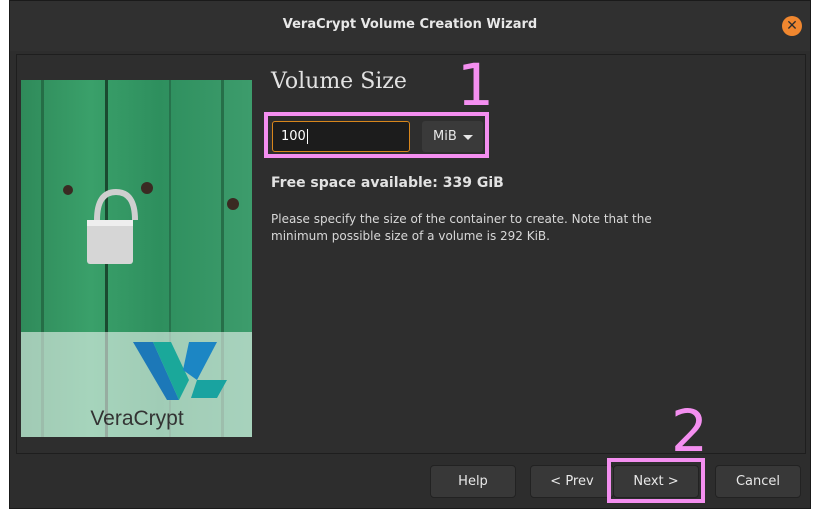 The image size is (820, 518). I want to click on step-marker-2: 2, so click(689, 431).